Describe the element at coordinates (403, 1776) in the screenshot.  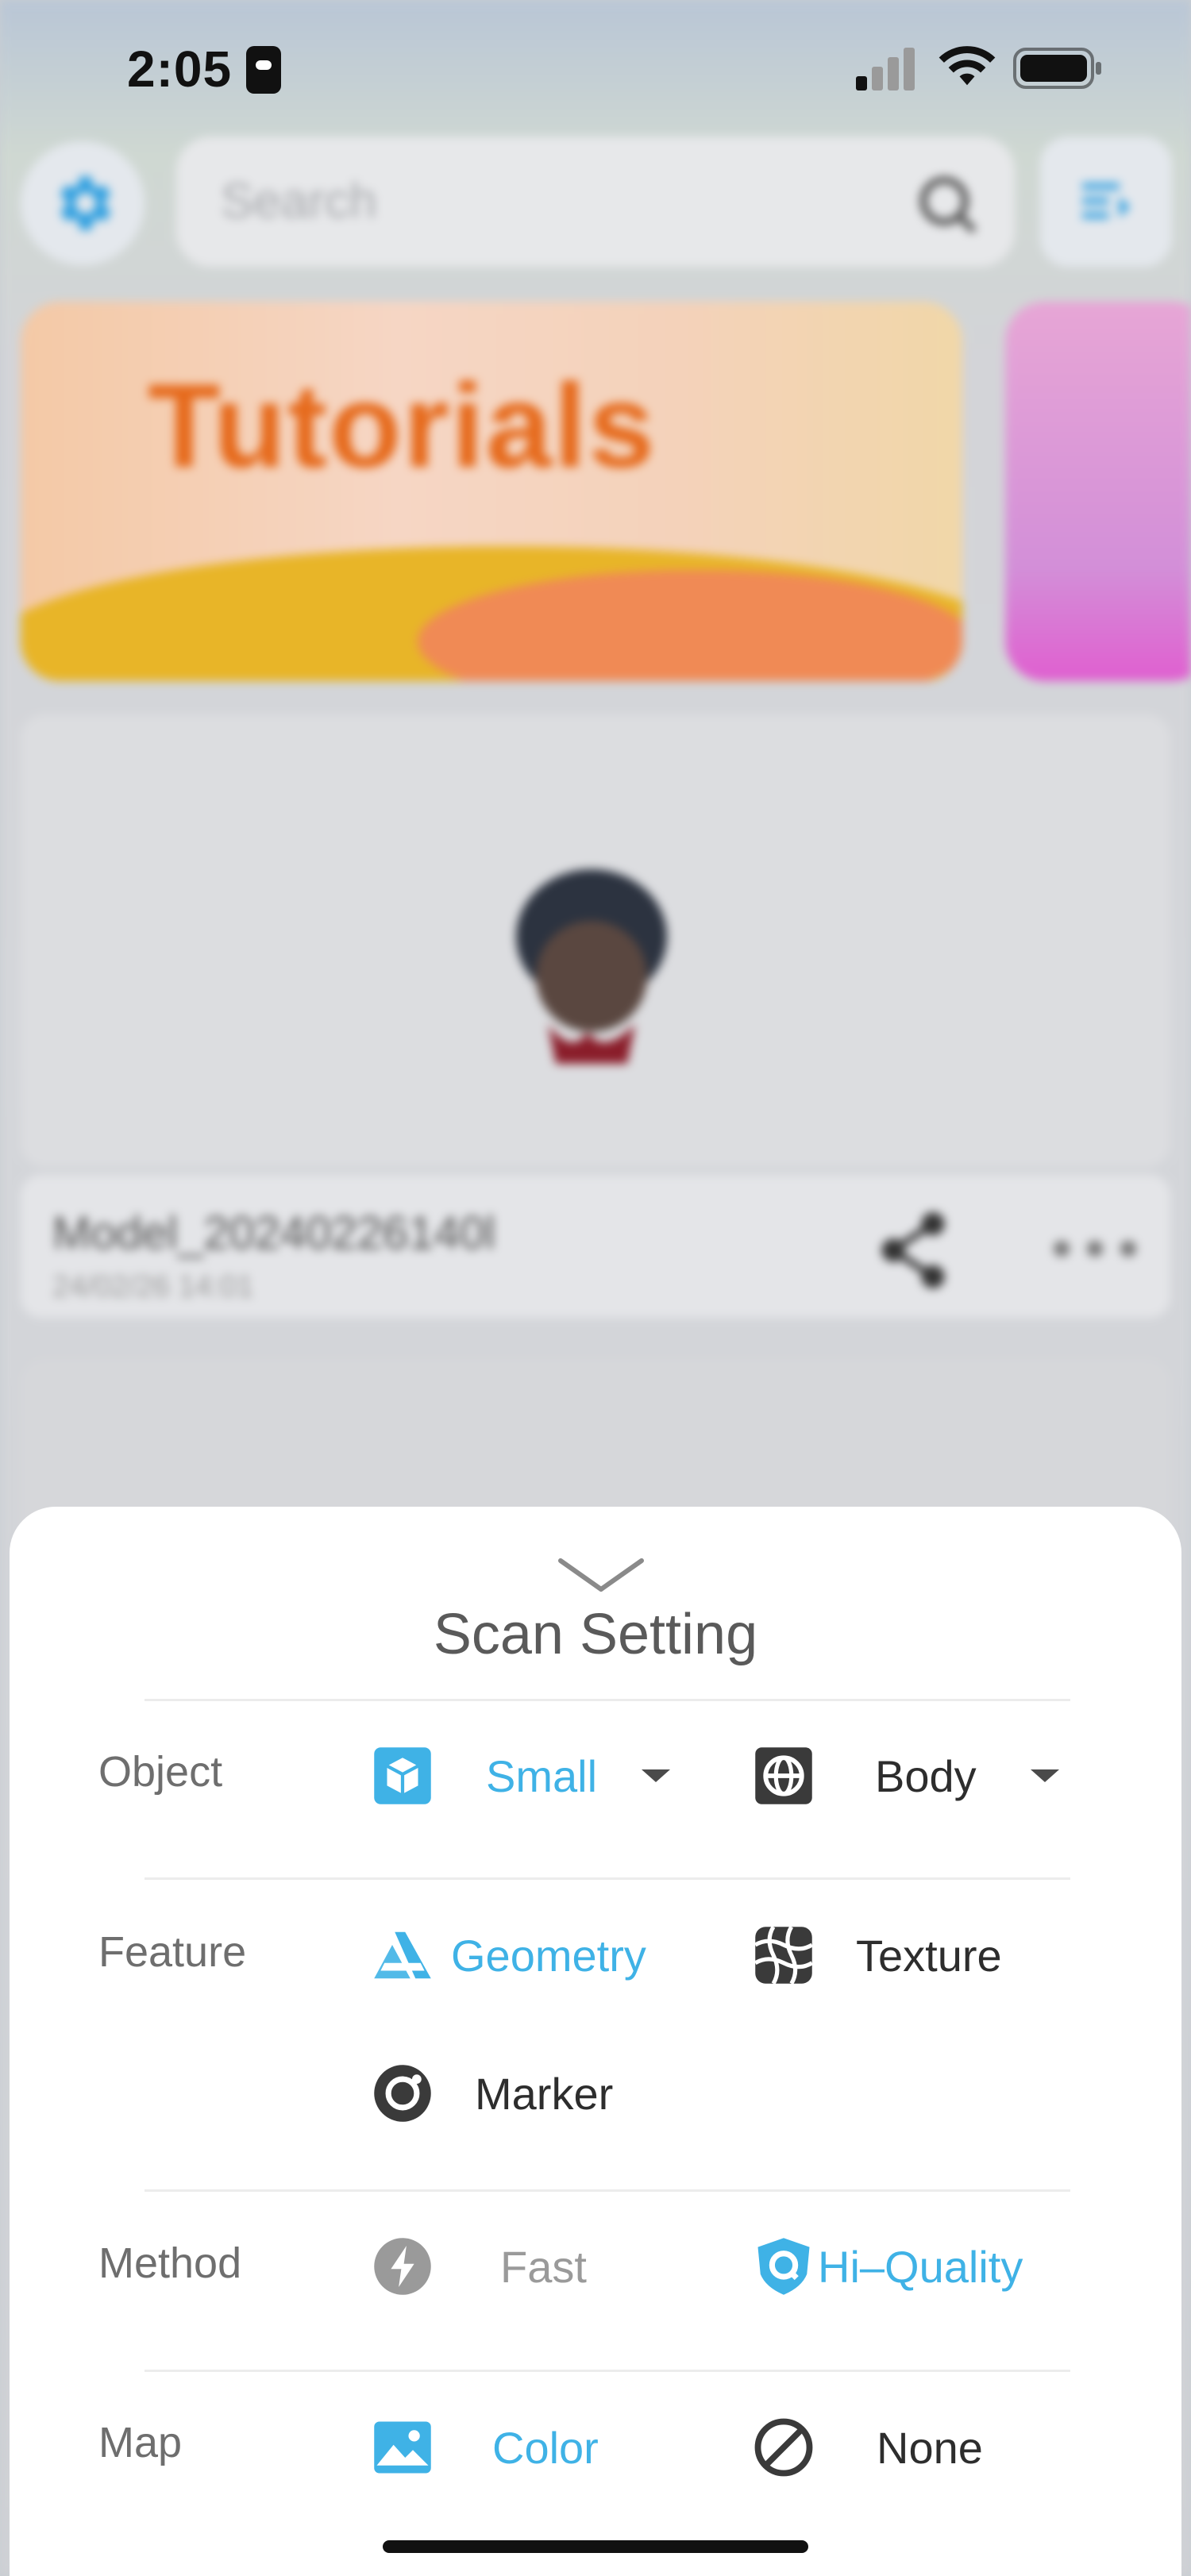
I see `cube-icon` at that location.